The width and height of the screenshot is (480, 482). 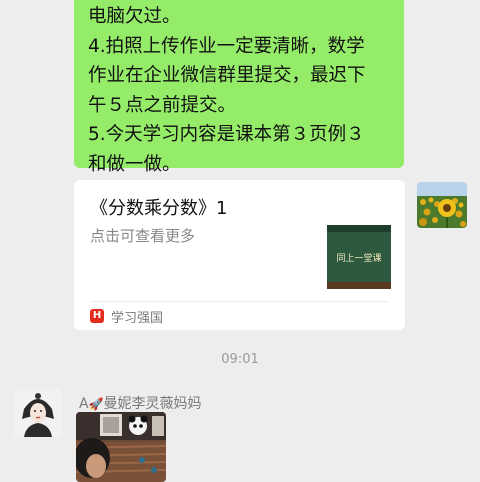 I want to click on sender-display-name: 曼妮李灵薇妈妈, so click(x=152, y=404).